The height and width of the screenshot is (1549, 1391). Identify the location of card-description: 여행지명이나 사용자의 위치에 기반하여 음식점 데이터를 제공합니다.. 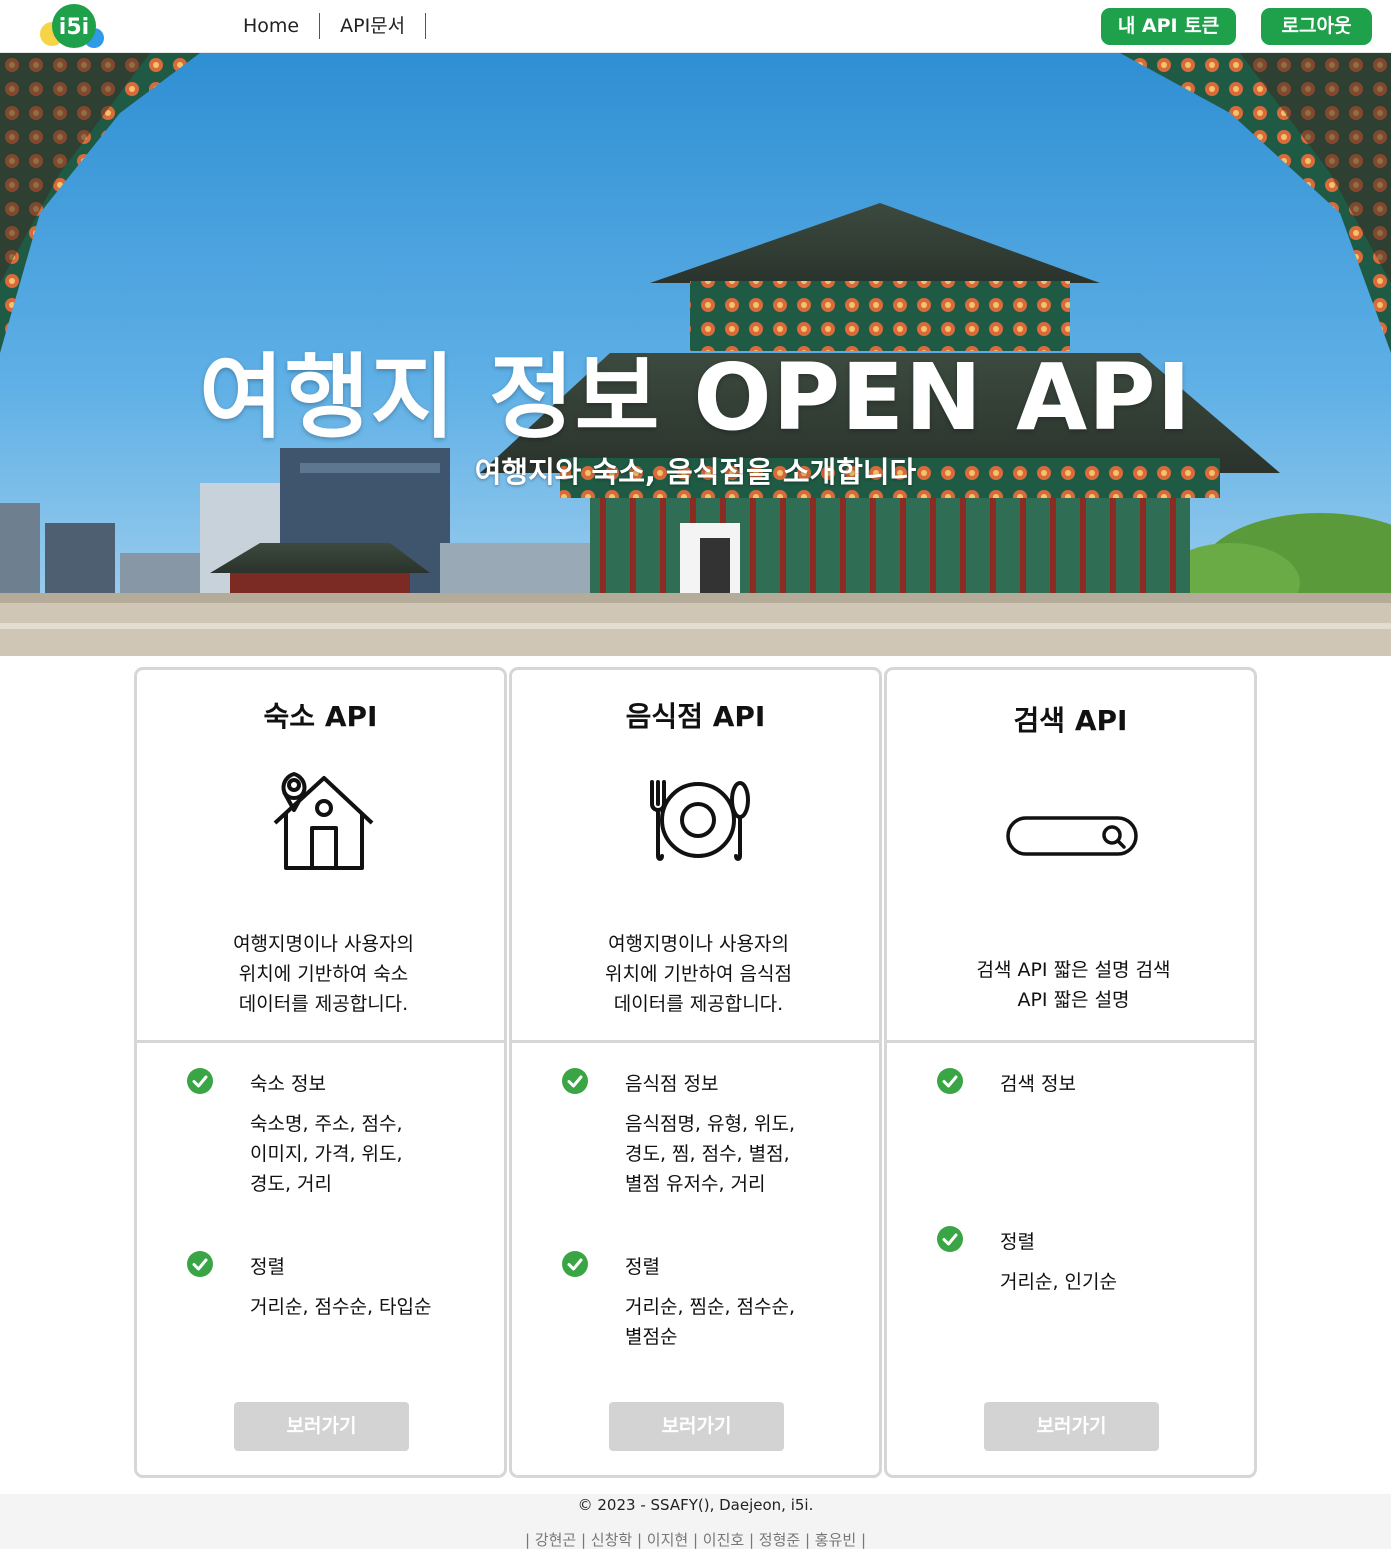
(698, 974).